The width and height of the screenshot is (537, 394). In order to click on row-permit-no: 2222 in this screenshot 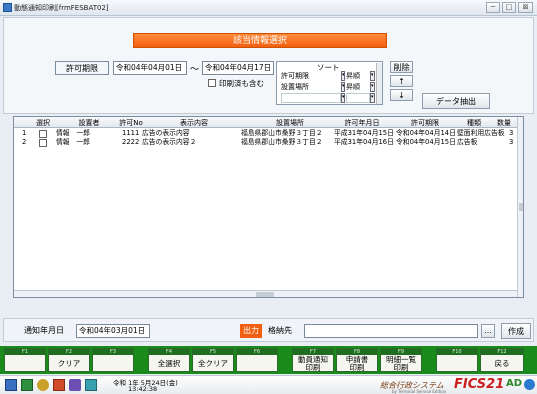, I will do `click(131, 142)`.